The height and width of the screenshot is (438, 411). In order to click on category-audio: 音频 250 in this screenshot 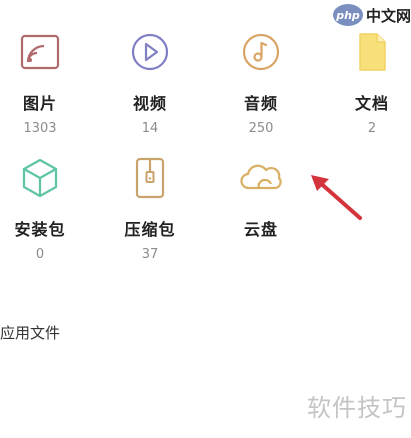, I will do `click(261, 82)`.